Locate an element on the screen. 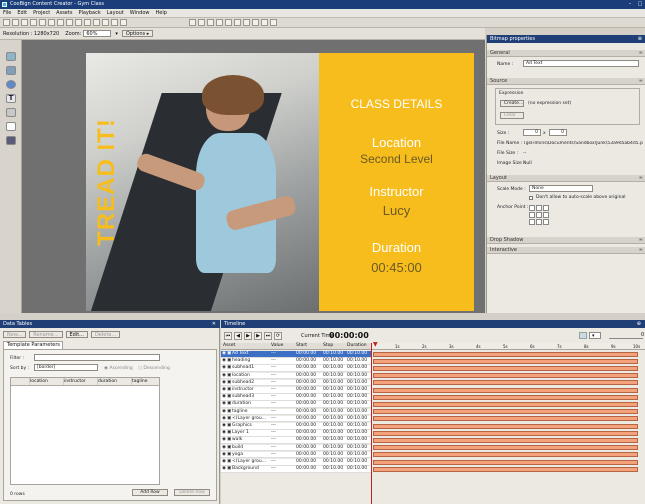 Image resolution: width=645 pixels, height=504 pixels. redo-icon is located at coordinates (42, 22).